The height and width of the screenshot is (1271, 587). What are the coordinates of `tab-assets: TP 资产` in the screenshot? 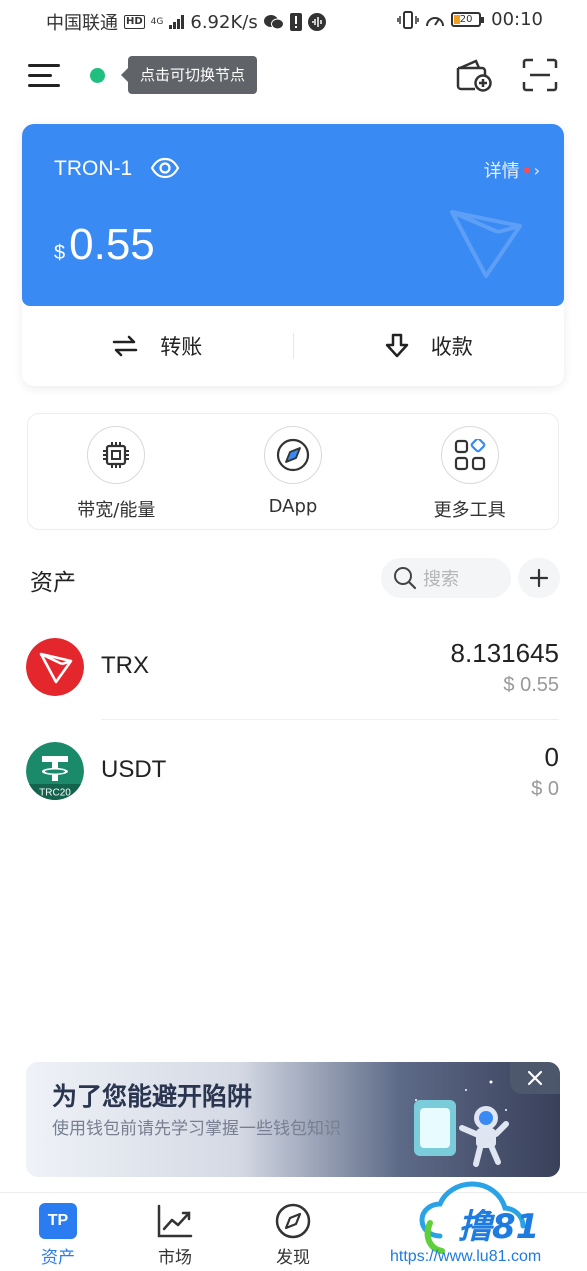 It's located at (58, 1235).